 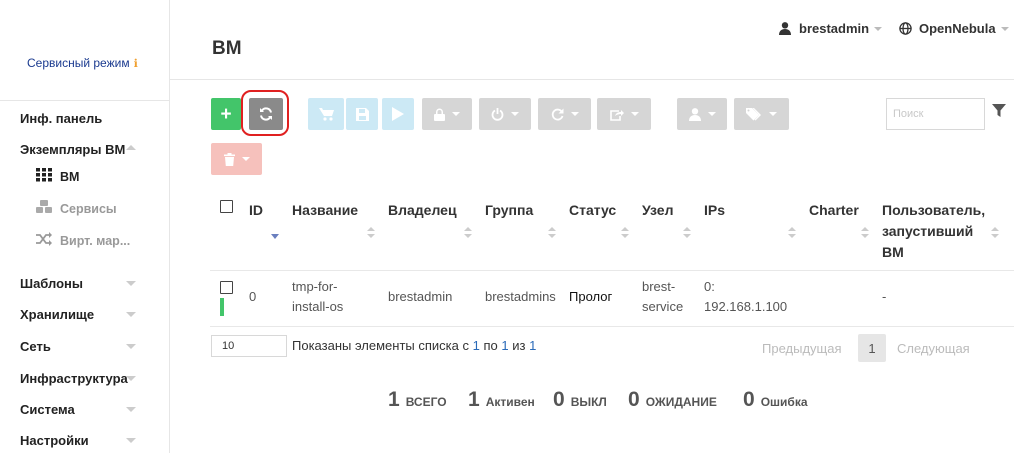 I want to click on column-header-charter: Charter, so click(x=834, y=210).